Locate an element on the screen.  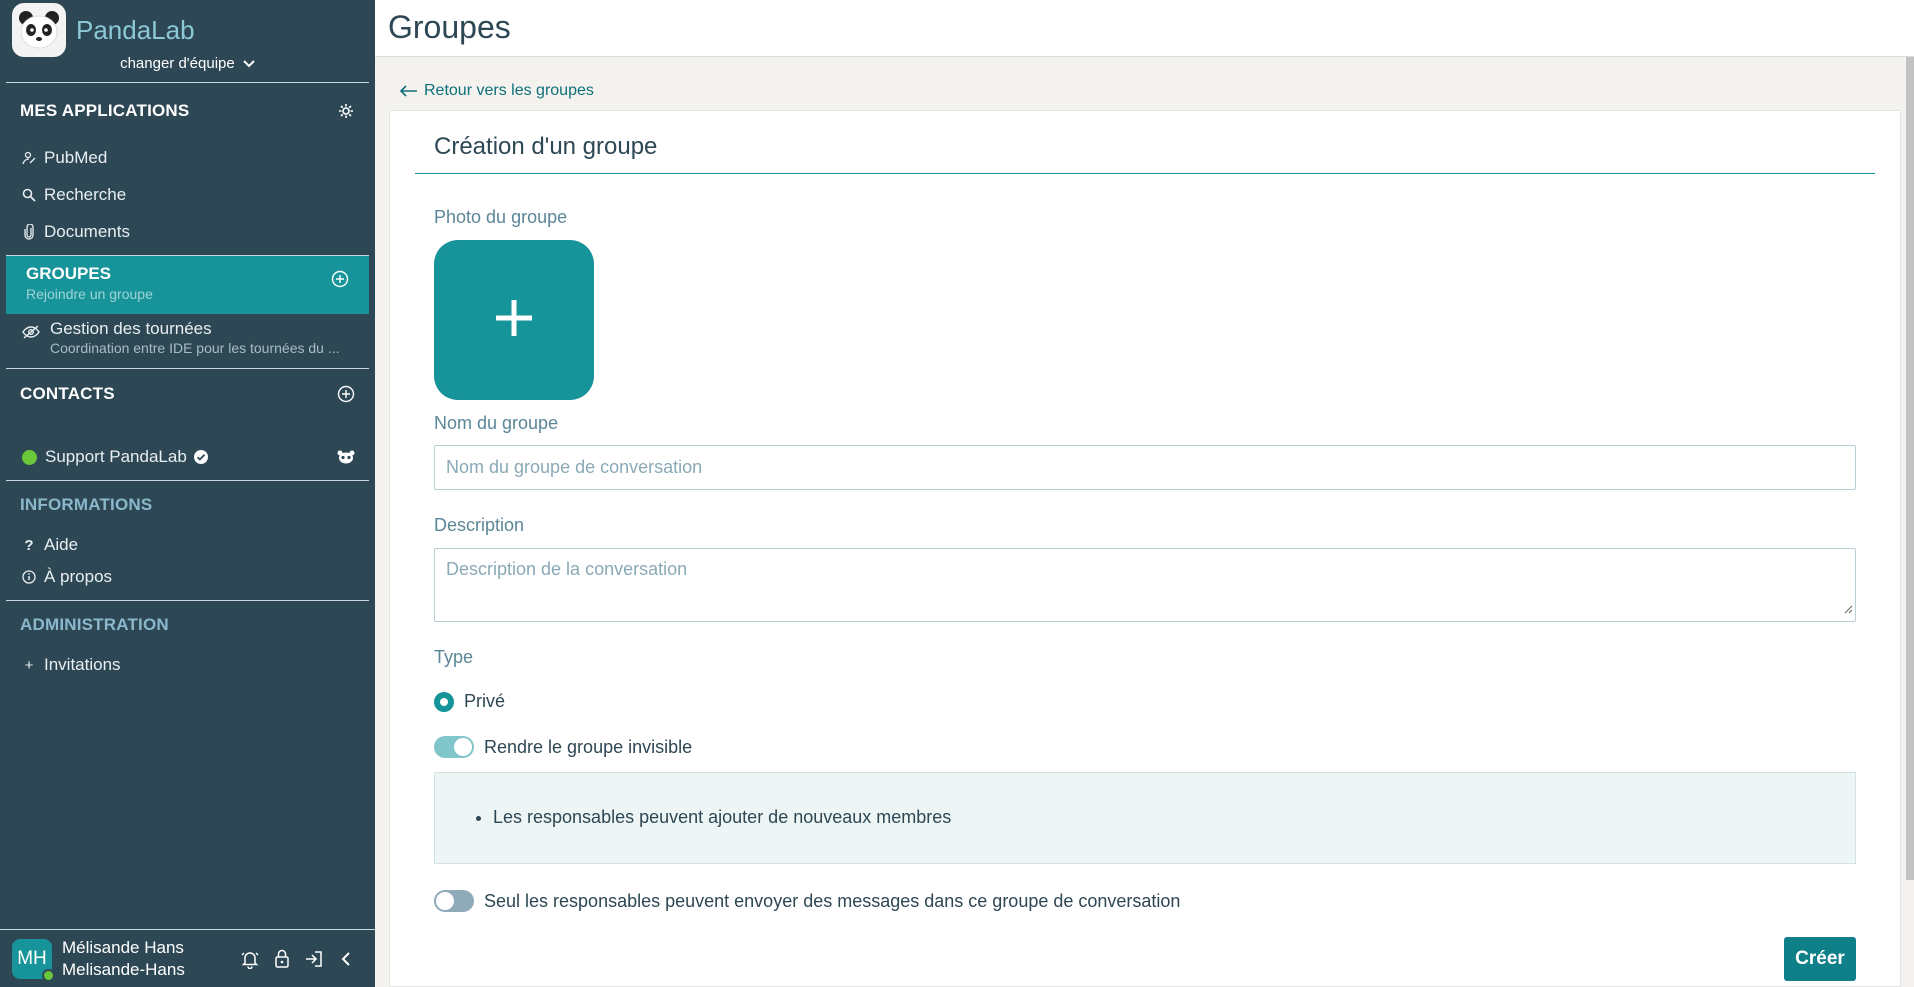
sidebar-item-label: PubMed is located at coordinates (76, 157).